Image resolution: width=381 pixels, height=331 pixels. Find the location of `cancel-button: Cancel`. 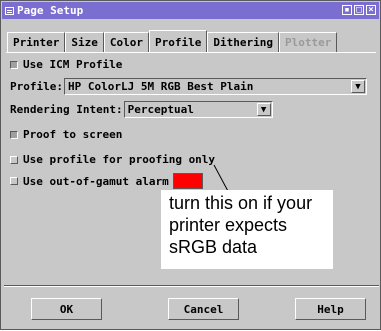

cancel-button: Cancel is located at coordinates (203, 309).